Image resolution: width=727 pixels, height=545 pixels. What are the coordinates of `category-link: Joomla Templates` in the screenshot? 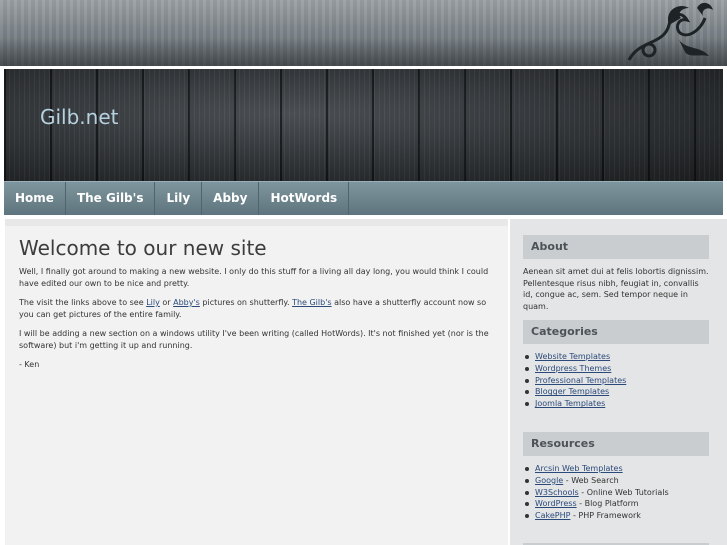 It's located at (570, 403).